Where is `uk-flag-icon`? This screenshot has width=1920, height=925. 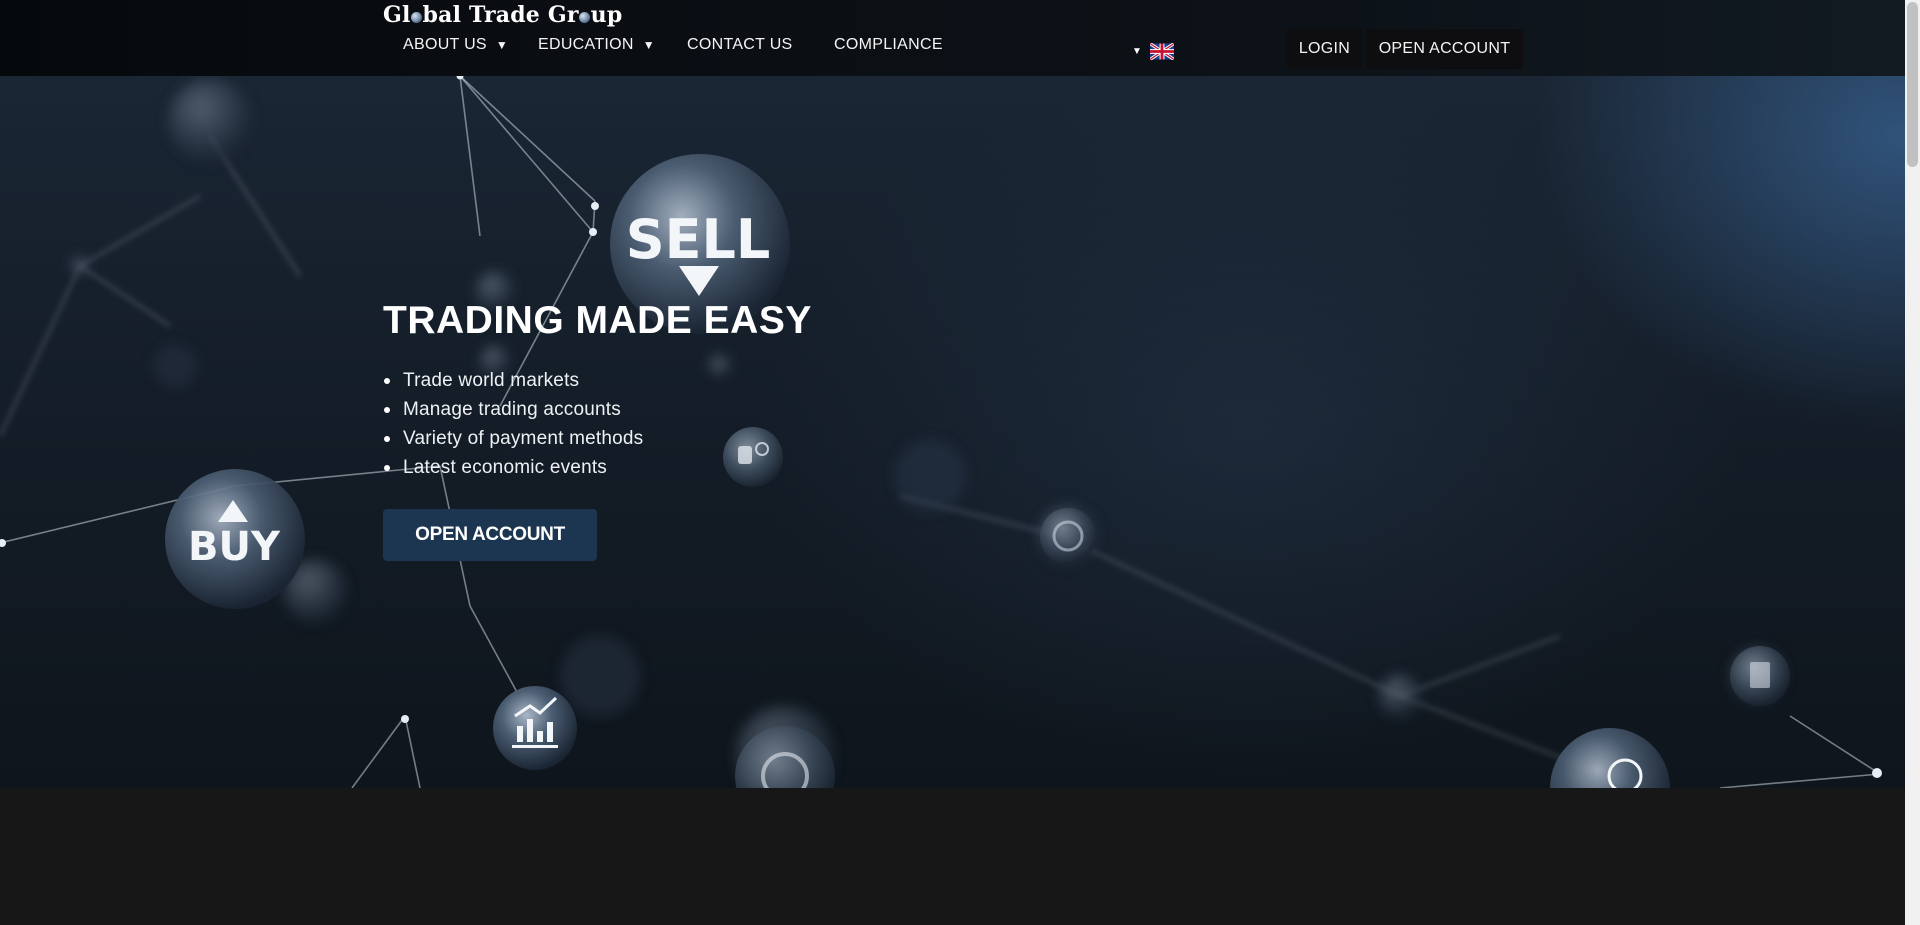 uk-flag-icon is located at coordinates (1162, 51).